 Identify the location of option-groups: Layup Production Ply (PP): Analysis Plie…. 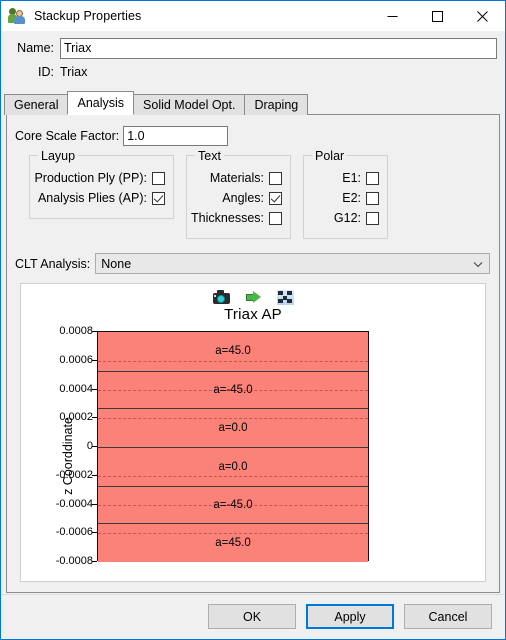
(264, 194).